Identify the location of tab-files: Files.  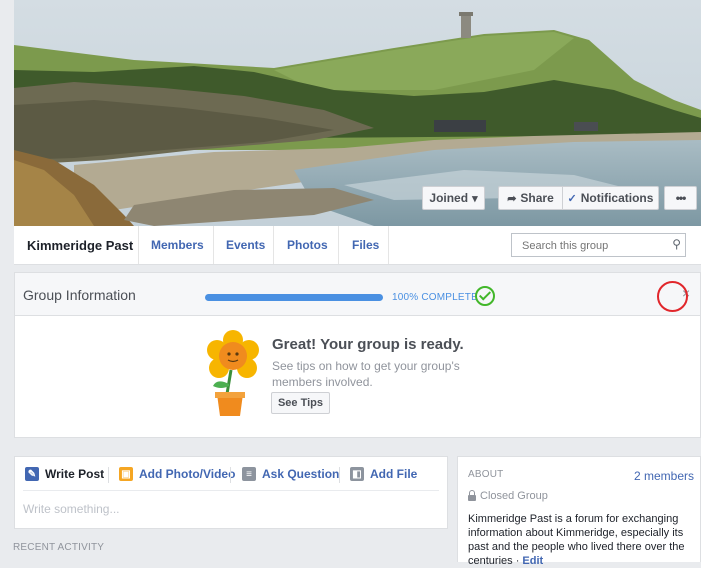
(365, 245).